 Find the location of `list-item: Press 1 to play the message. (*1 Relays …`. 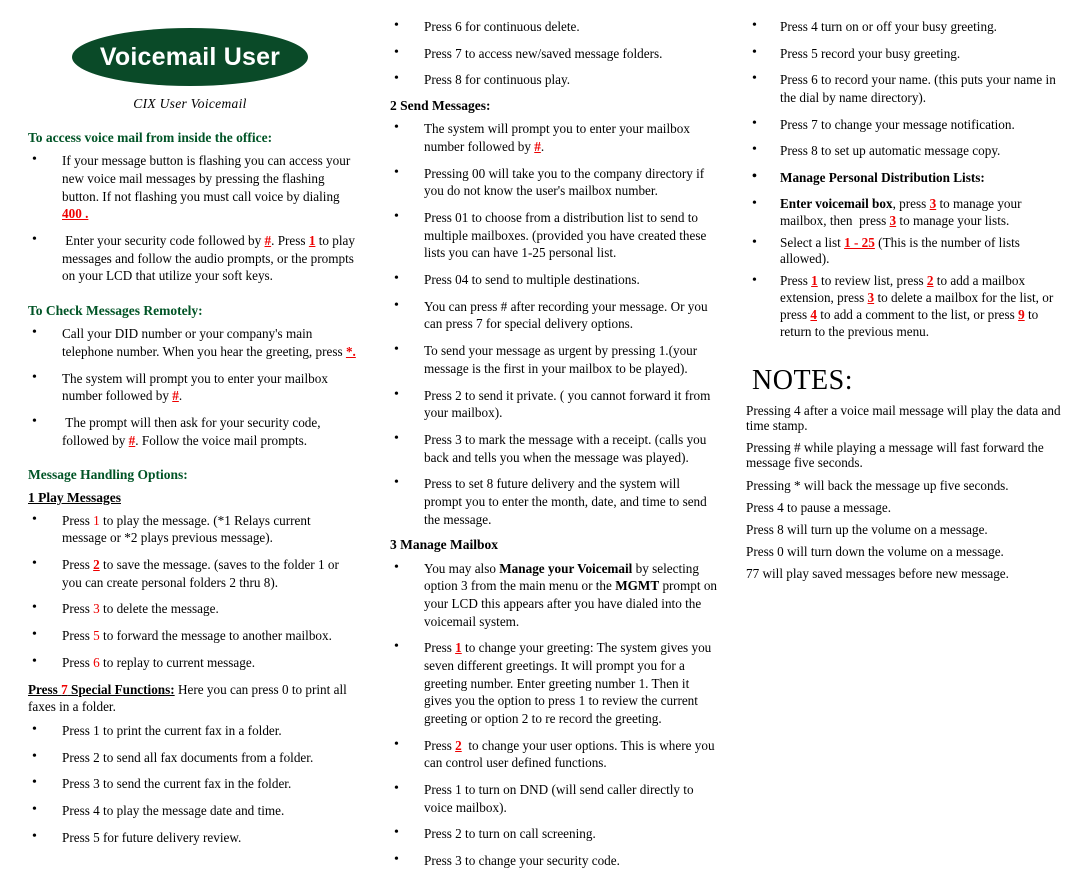

list-item: Press 1 to play the message. (*1 Relays … is located at coordinates (195, 529).